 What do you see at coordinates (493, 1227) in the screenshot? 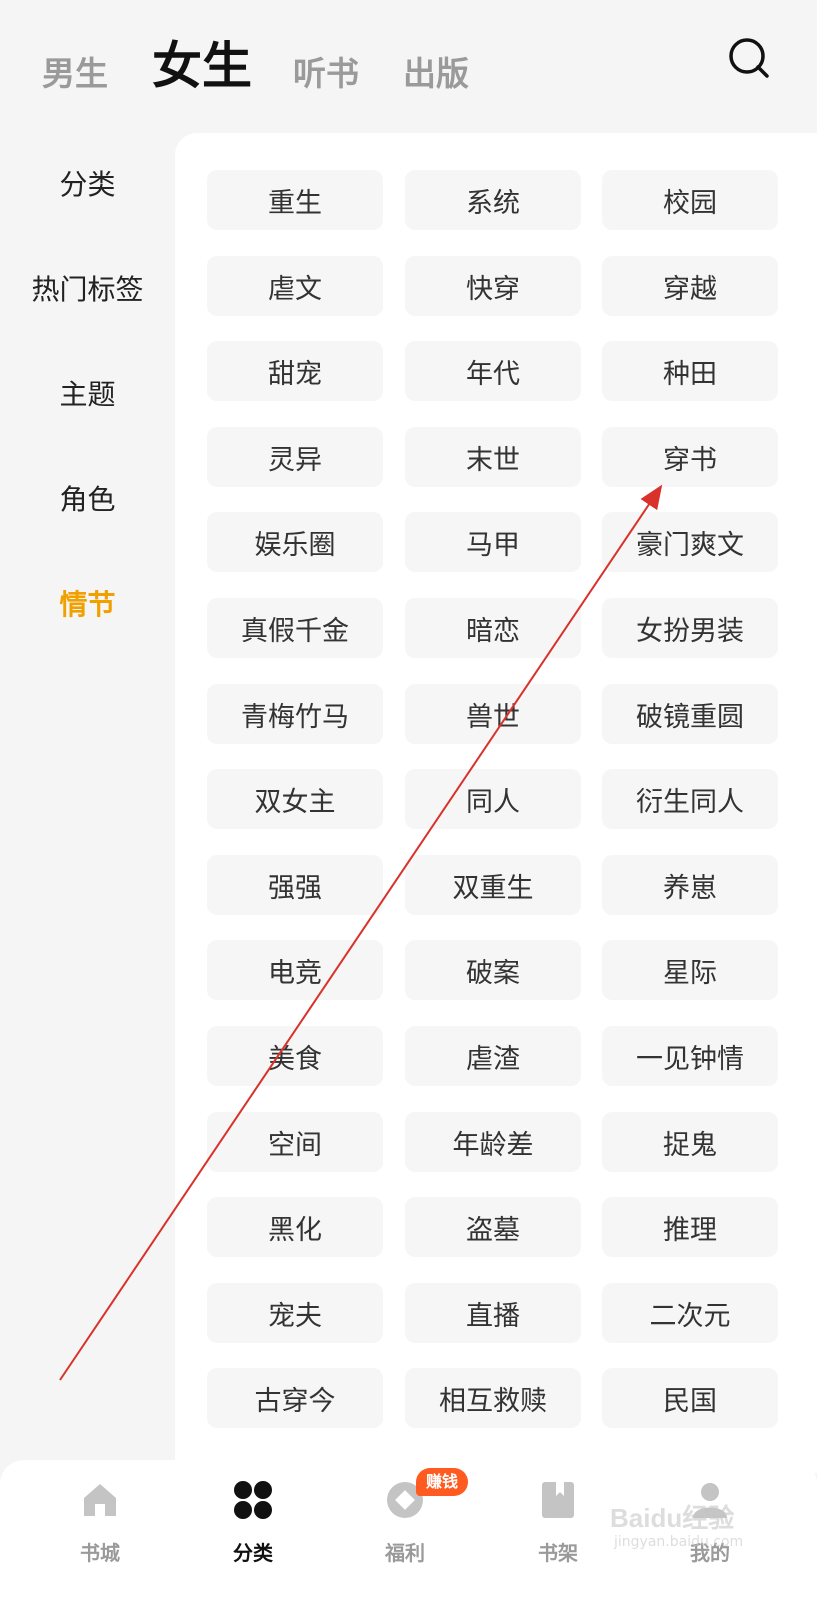
I see `tag-chip: 盗墓` at bounding box center [493, 1227].